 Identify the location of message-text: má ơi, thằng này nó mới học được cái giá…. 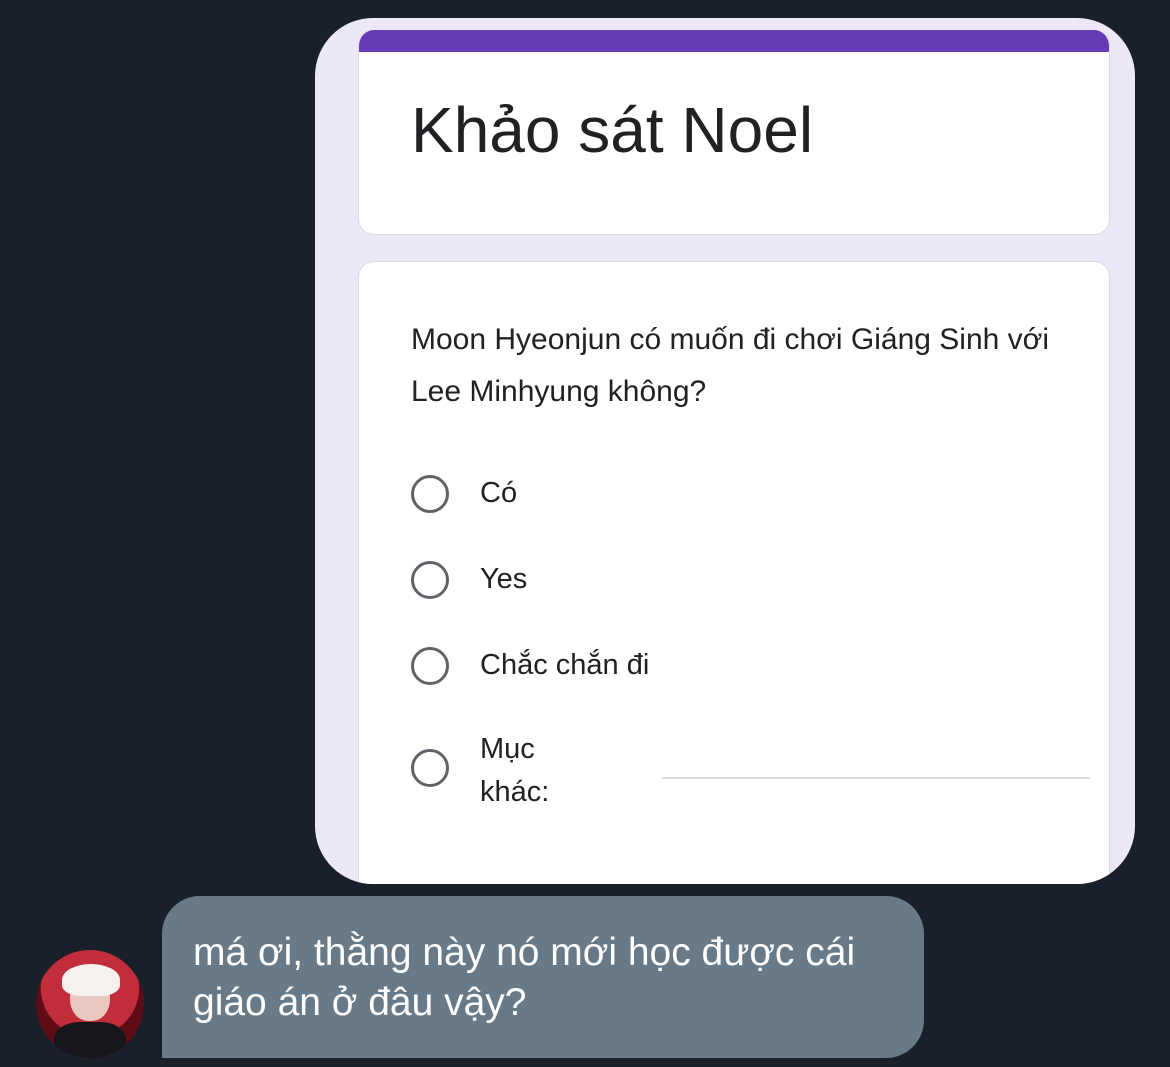
(524, 977).